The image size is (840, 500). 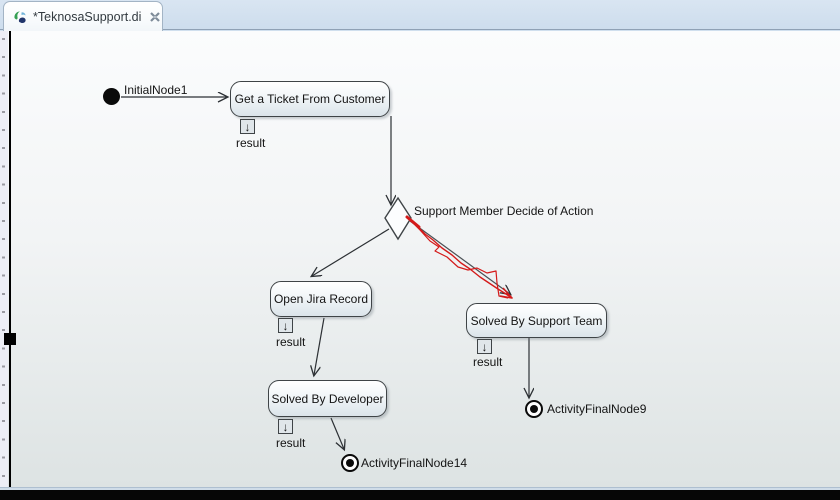 What do you see at coordinates (111, 96) in the screenshot?
I see `initial-node` at bounding box center [111, 96].